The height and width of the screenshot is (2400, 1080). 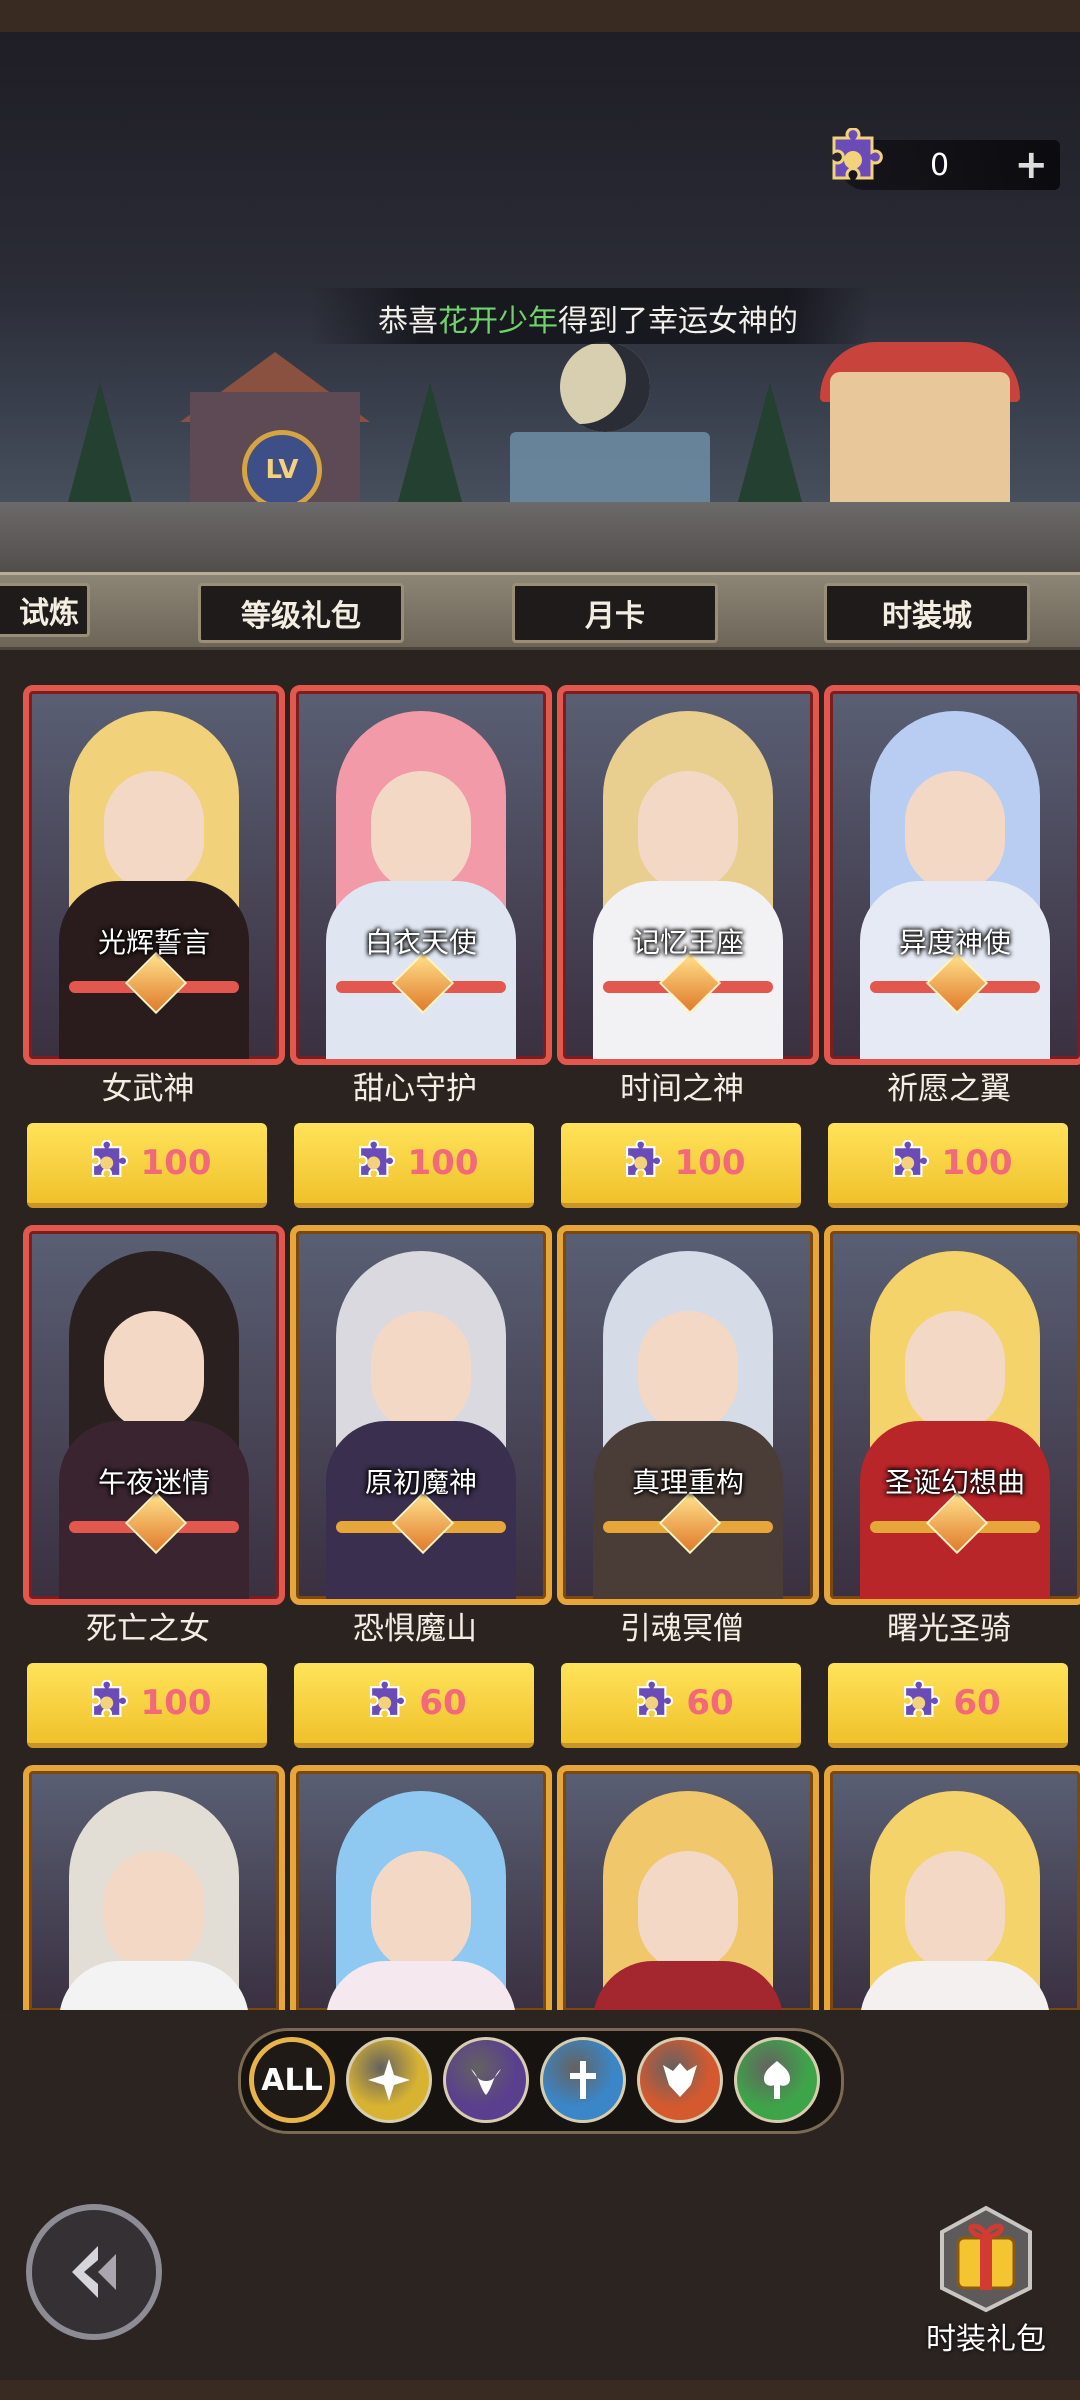 I want to click on costume-portrait: 光辉誓言, so click(x=154, y=875).